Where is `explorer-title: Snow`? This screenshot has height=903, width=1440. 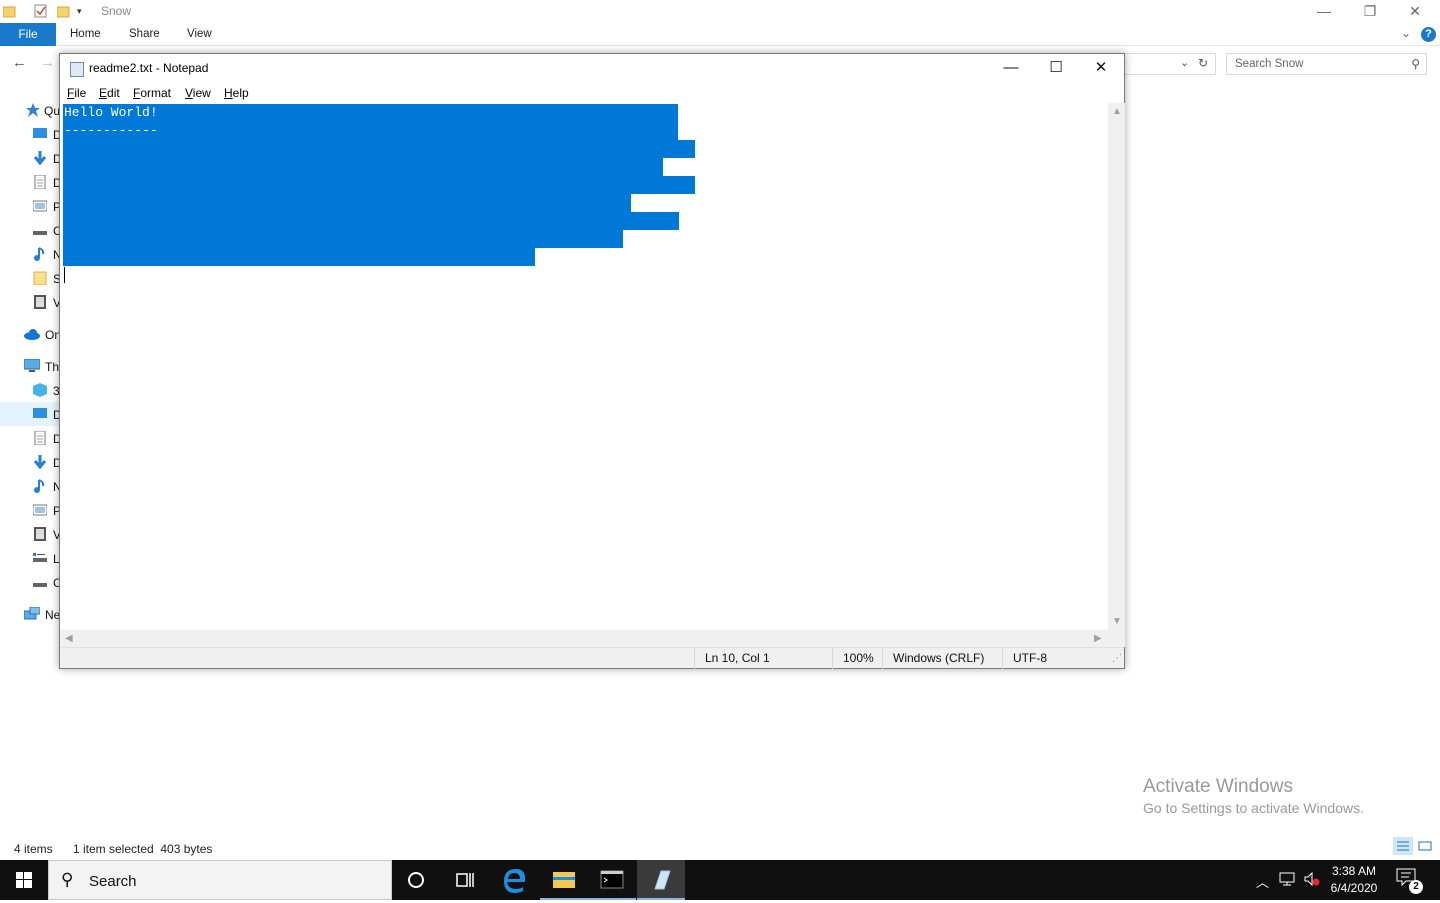 explorer-title: Snow is located at coordinates (116, 11).